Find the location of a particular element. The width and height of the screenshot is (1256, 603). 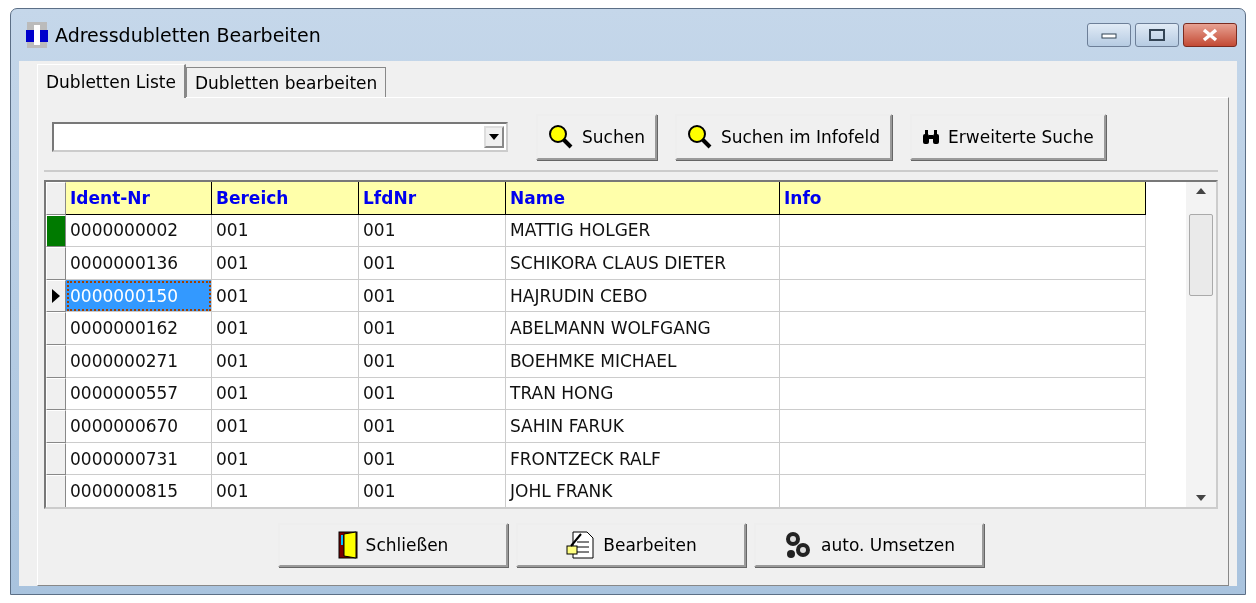

maximize-icon is located at coordinates (1157, 35).